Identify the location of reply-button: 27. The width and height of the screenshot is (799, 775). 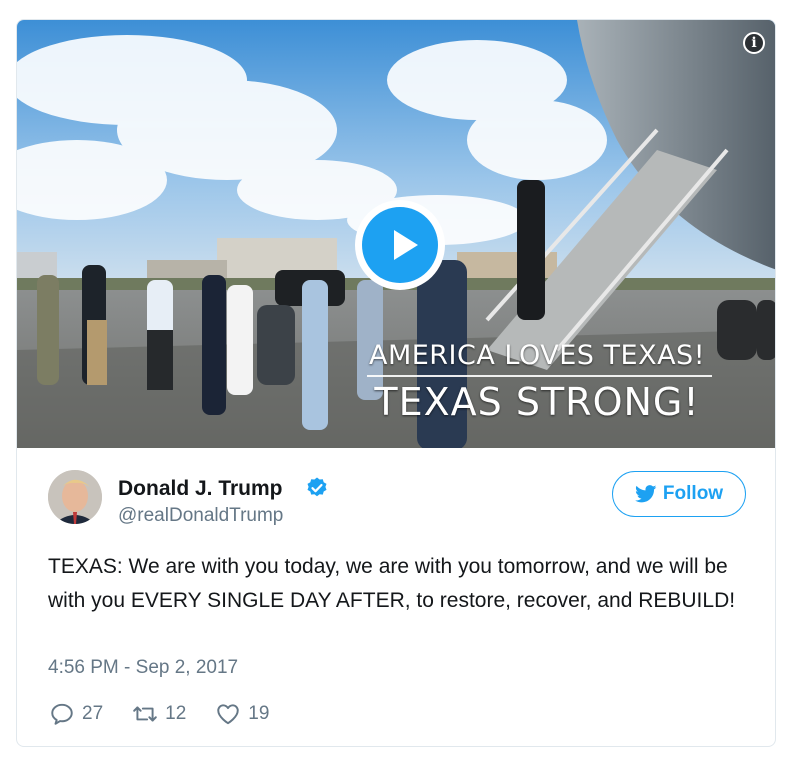
(75, 714).